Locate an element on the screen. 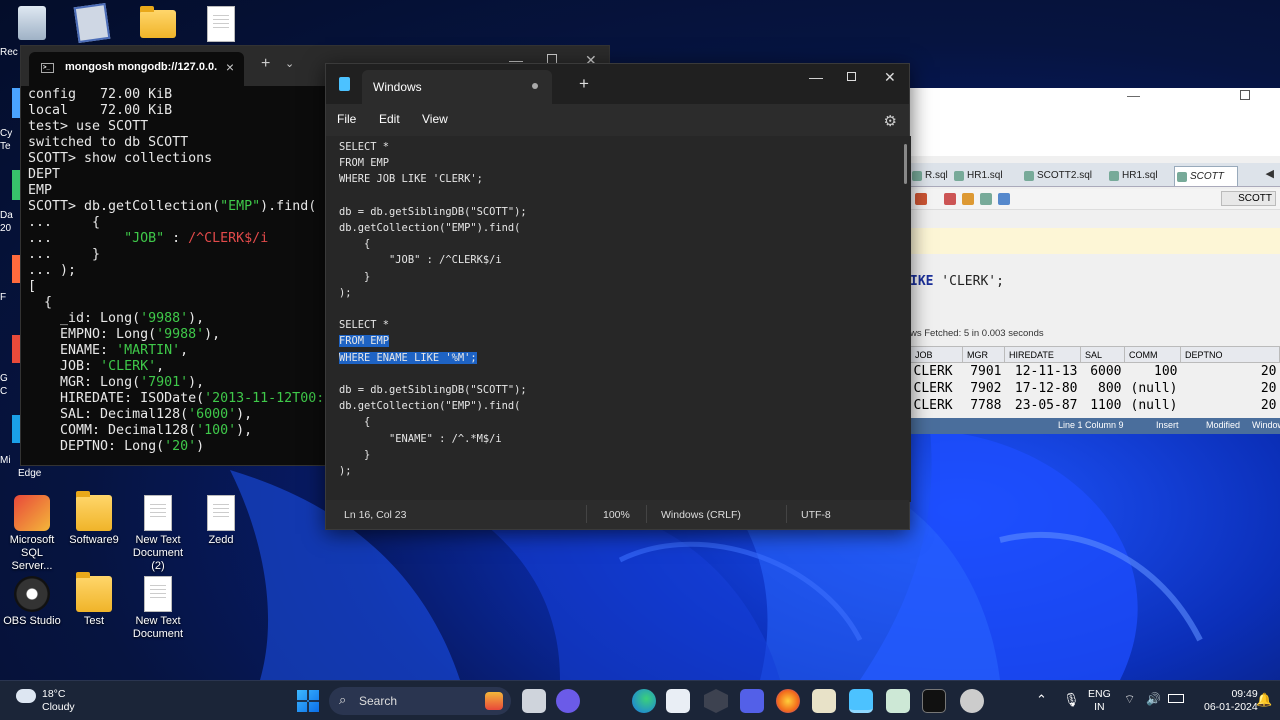 This screenshot has width=1280, height=720. table-row: CLERK 7788 23-05-87 1100 (null) 20 is located at coordinates (1095, 405).